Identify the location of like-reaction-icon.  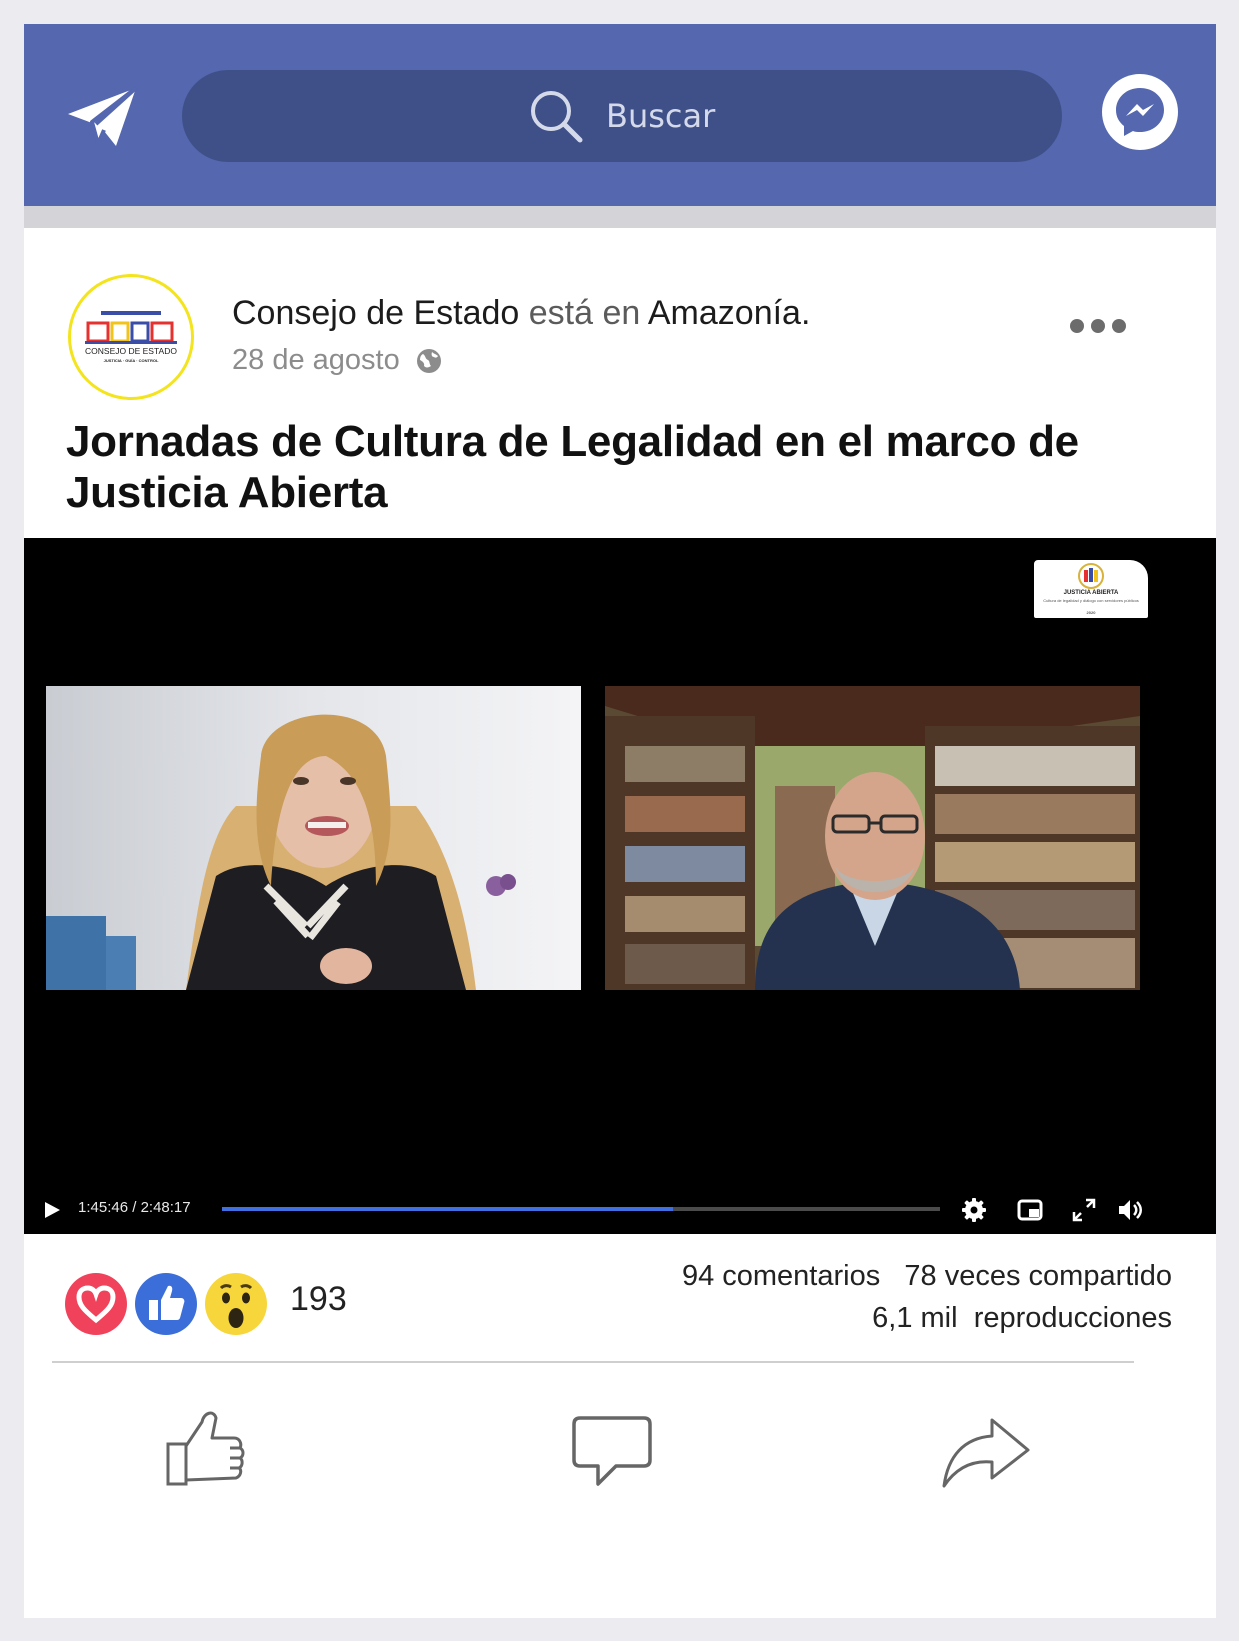
(166, 1304).